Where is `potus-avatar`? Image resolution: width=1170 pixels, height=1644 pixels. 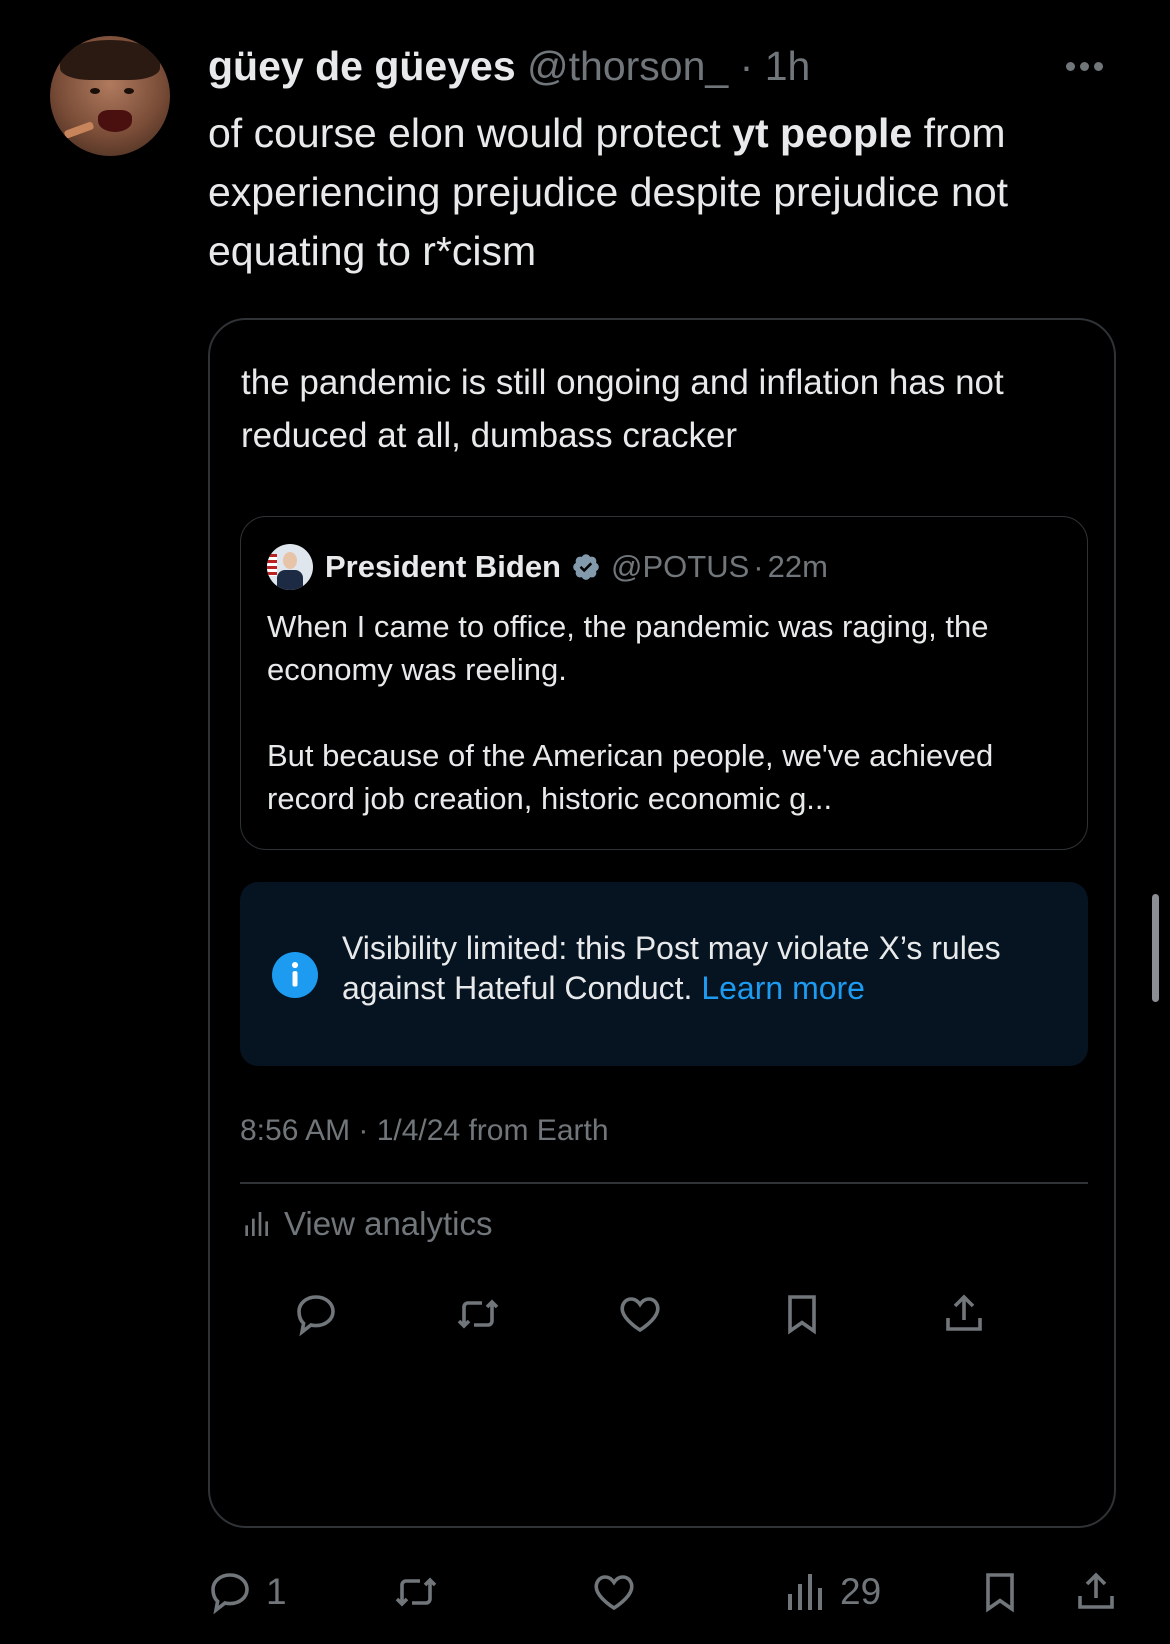 potus-avatar is located at coordinates (290, 567).